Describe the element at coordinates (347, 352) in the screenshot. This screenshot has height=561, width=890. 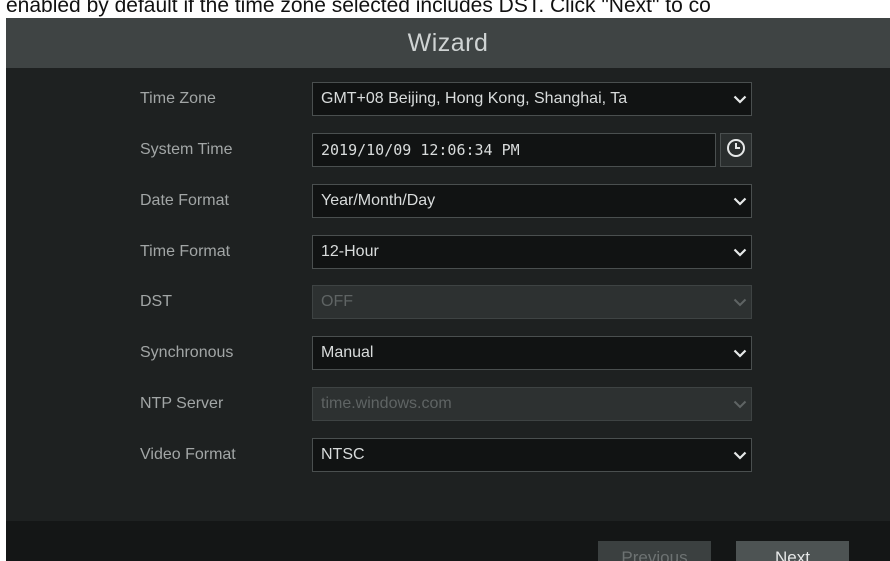
I see `synchronous-value: Manual` at that location.